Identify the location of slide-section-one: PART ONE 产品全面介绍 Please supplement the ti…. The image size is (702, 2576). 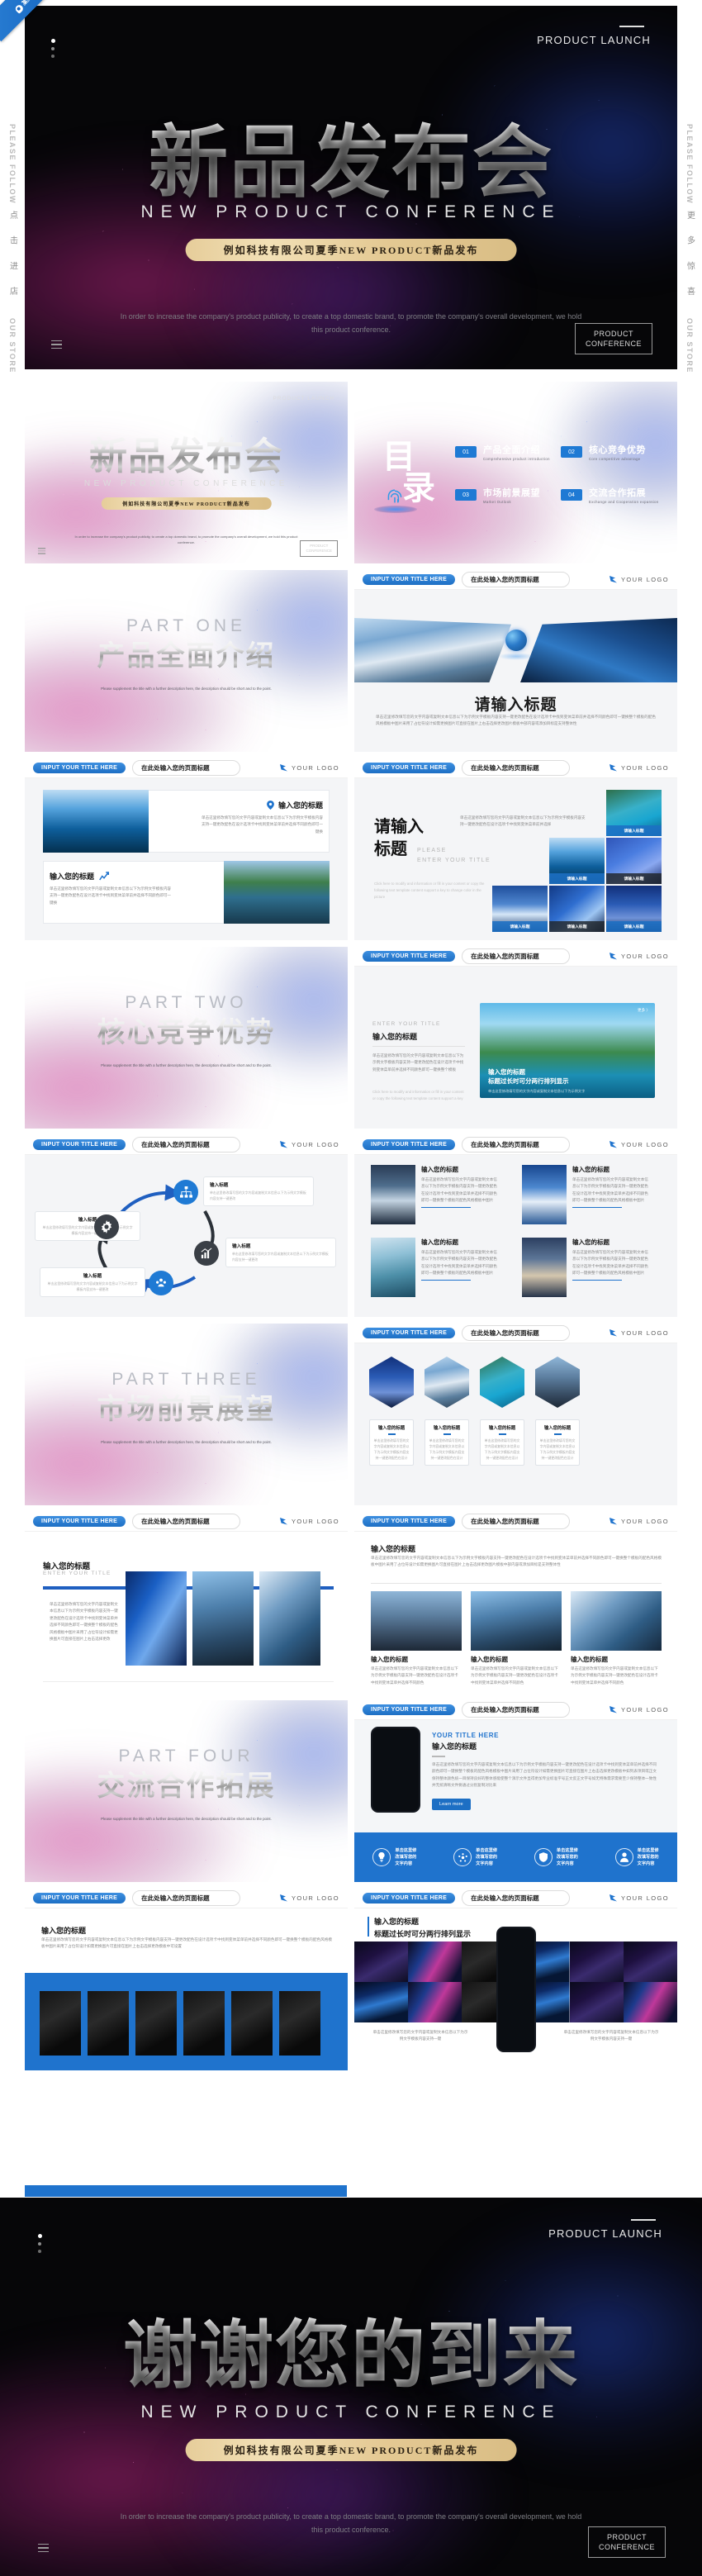
(187, 661).